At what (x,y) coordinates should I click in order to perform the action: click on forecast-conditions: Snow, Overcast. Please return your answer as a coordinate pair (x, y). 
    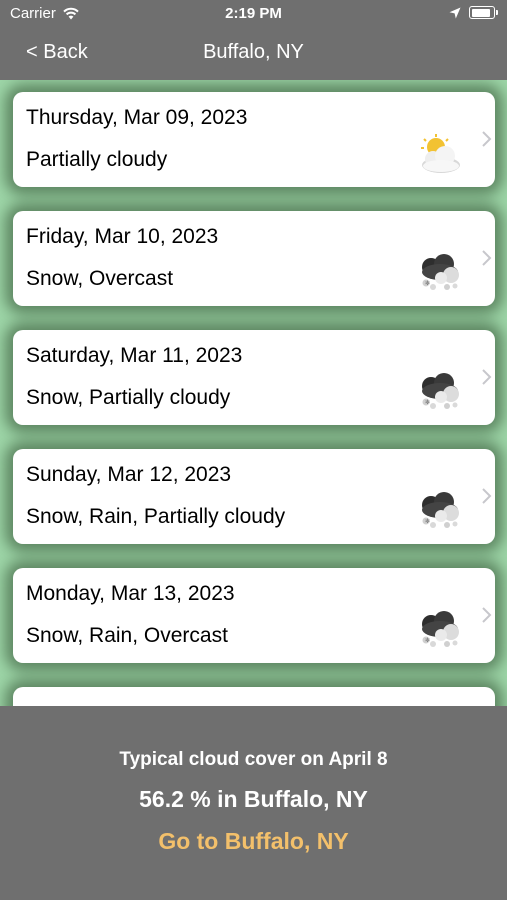
    Looking at the image, I should click on (100, 278).